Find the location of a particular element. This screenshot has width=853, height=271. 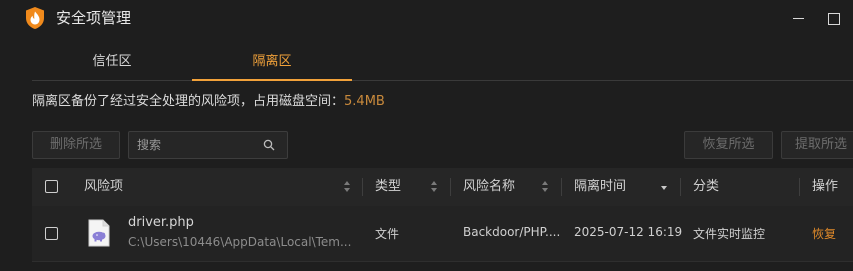

select-all-checkbox is located at coordinates (51, 186).